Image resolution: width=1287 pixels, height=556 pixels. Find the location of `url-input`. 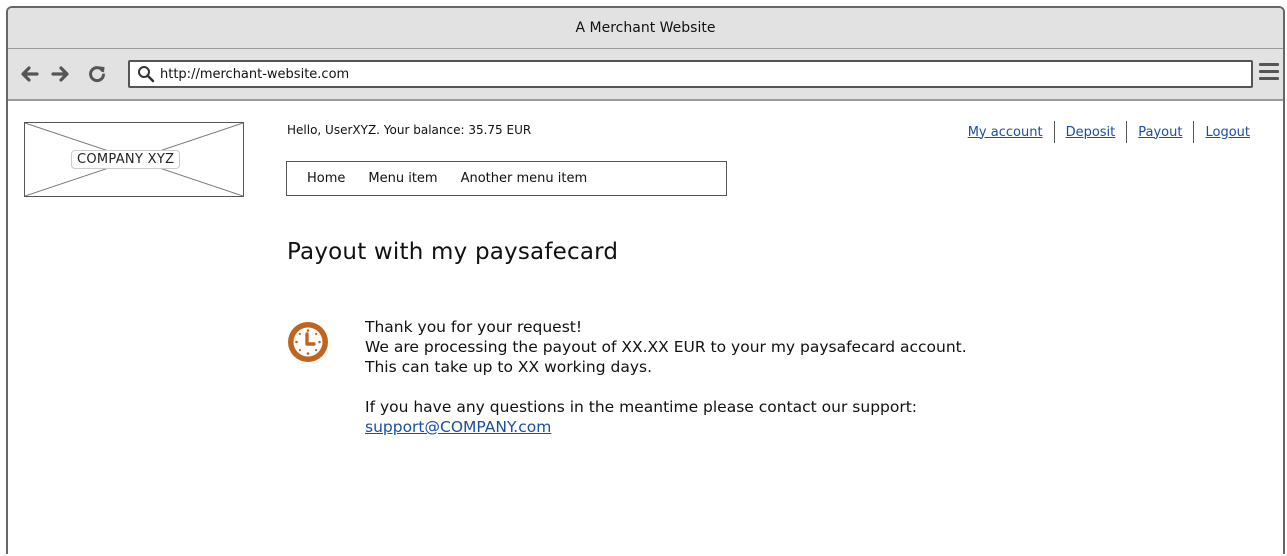

url-input is located at coordinates (690, 74).